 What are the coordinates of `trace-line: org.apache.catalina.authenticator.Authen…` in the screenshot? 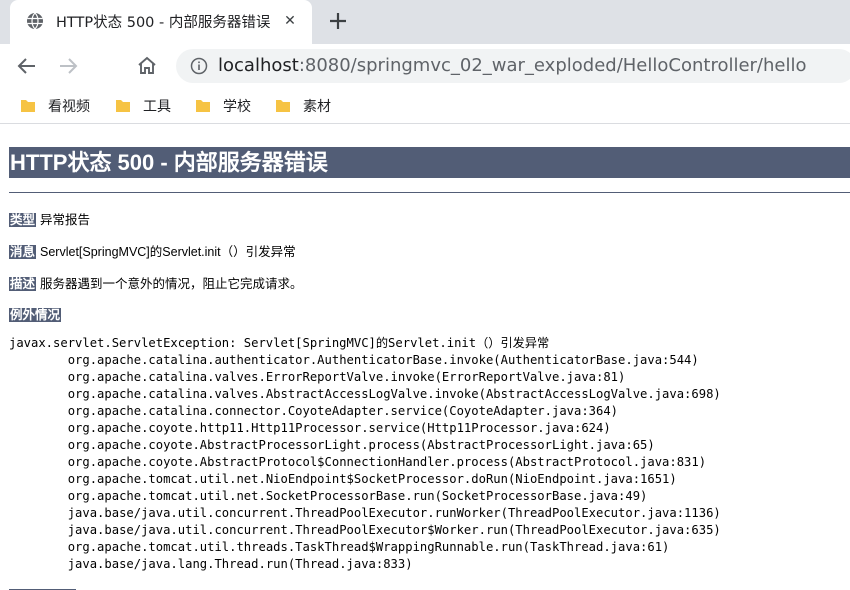 It's located at (354, 360).